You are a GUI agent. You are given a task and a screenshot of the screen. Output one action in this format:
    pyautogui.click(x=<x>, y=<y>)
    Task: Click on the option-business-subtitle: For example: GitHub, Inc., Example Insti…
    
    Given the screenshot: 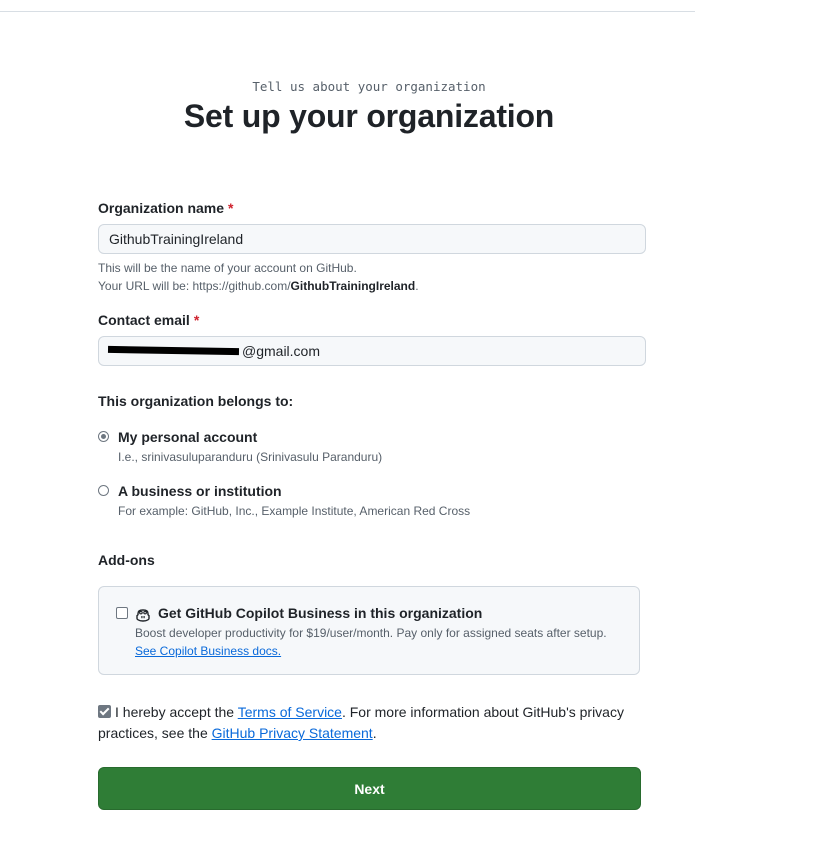 What is the action you would take?
    pyautogui.click(x=294, y=511)
    